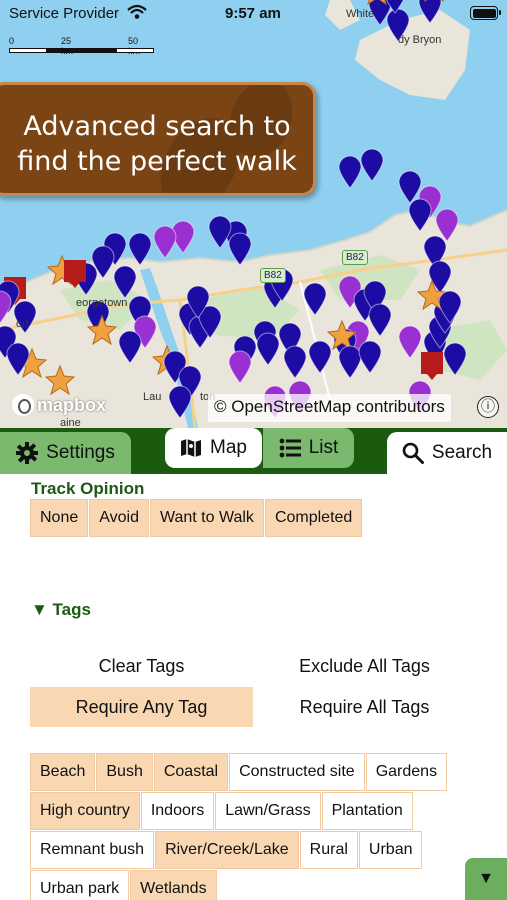  Describe the element at coordinates (59, 518) in the screenshot. I see `track-opinion-chip: None` at that location.